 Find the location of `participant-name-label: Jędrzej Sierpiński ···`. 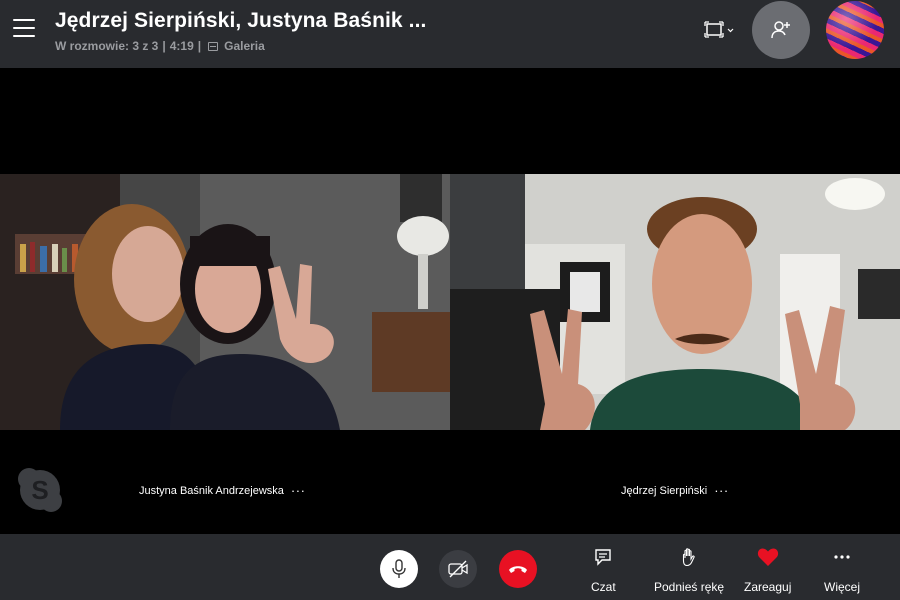

participant-name-label: Jędrzej Sierpiński ··· is located at coordinates (675, 490).